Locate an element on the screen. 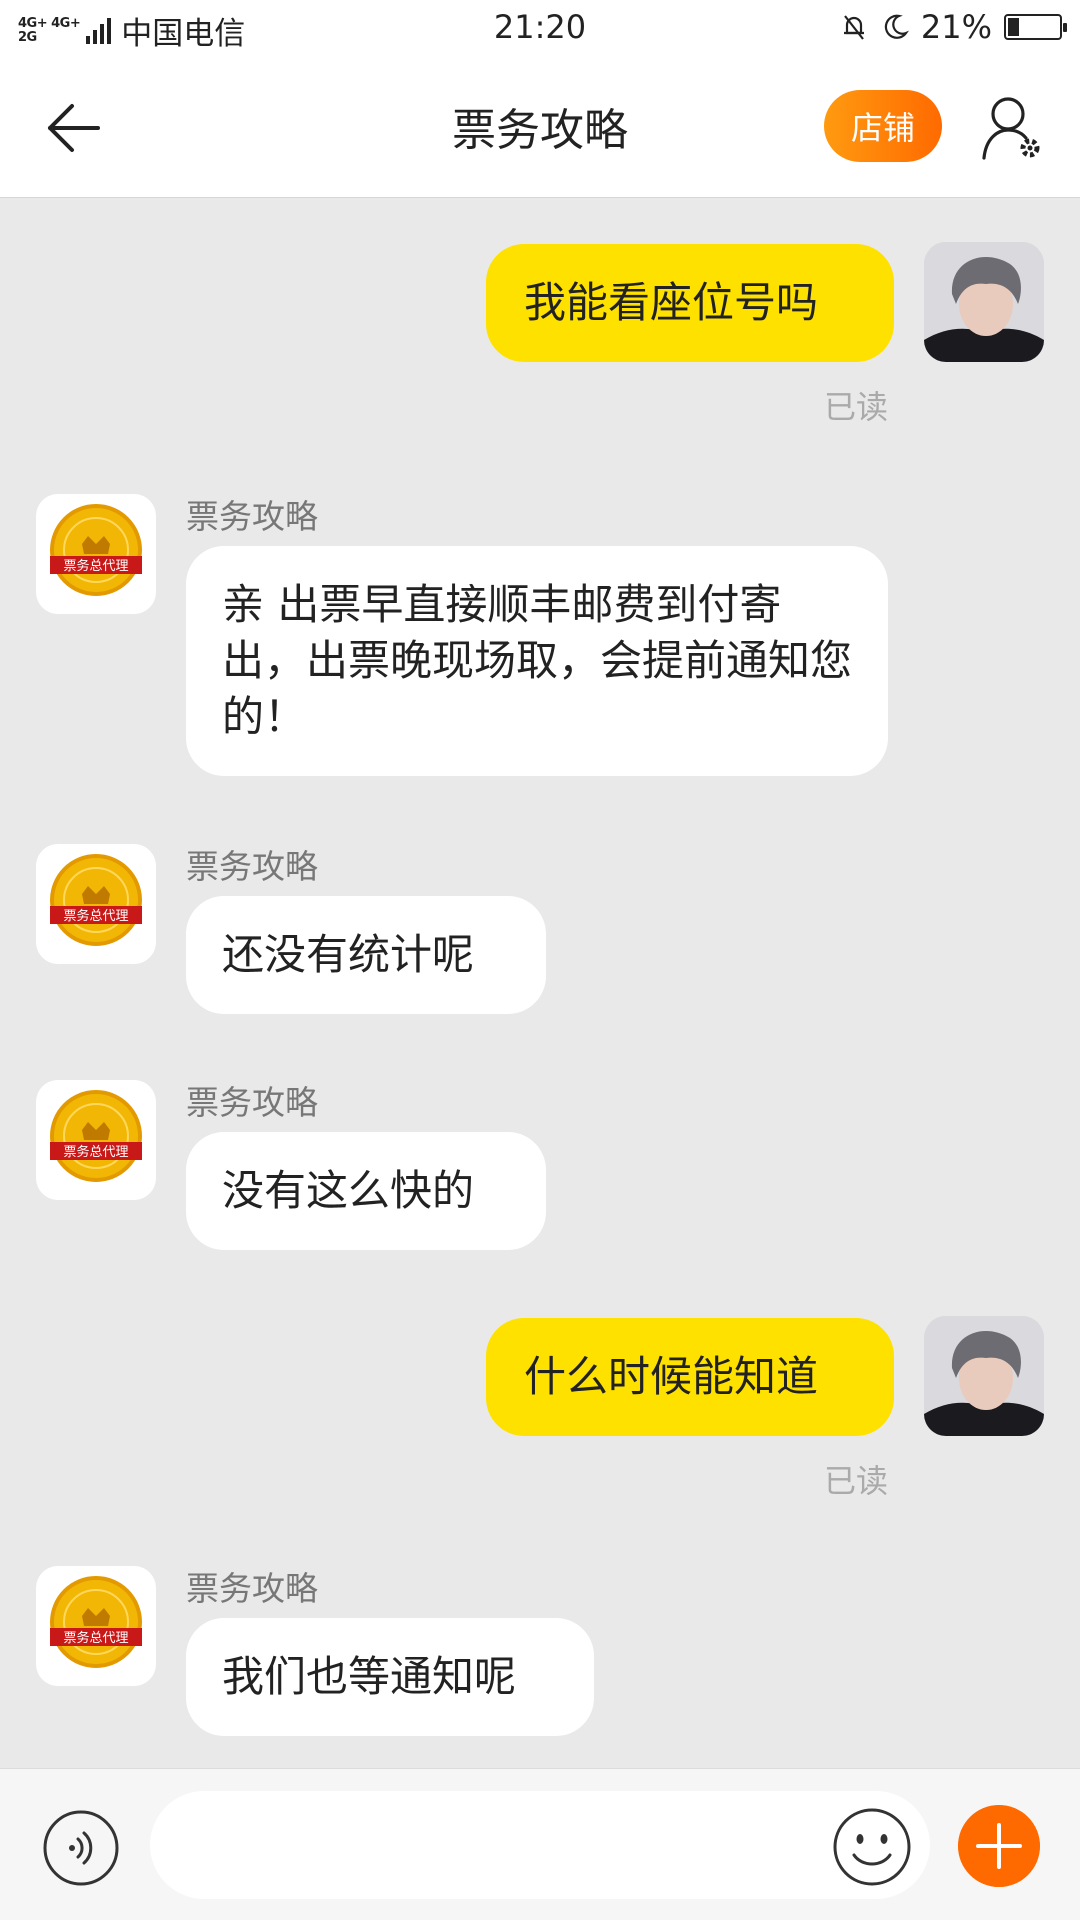 Image resolution: width=1080 pixels, height=1920 pixels. incoming-message-bubble: 亲 出票早直接顺丰邮费到付寄出，出票晚现场取，会提前通知您的！ is located at coordinates (537, 661).